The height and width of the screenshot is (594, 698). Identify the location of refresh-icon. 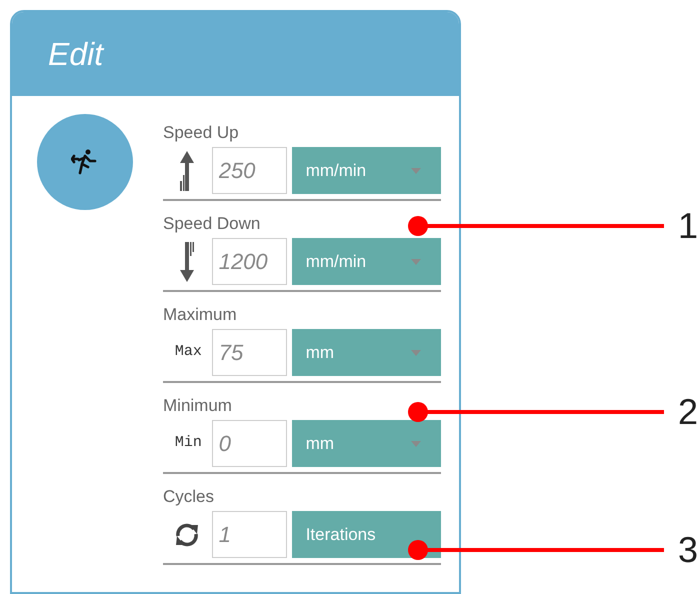
(187, 535).